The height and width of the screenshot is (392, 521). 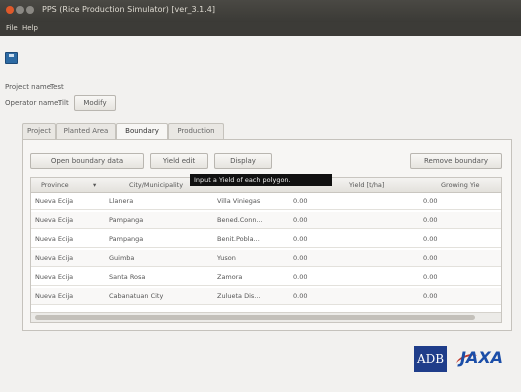 What do you see at coordinates (239, 201) in the screenshot?
I see `cell-barangay: Villa Viniegas` at bounding box center [239, 201].